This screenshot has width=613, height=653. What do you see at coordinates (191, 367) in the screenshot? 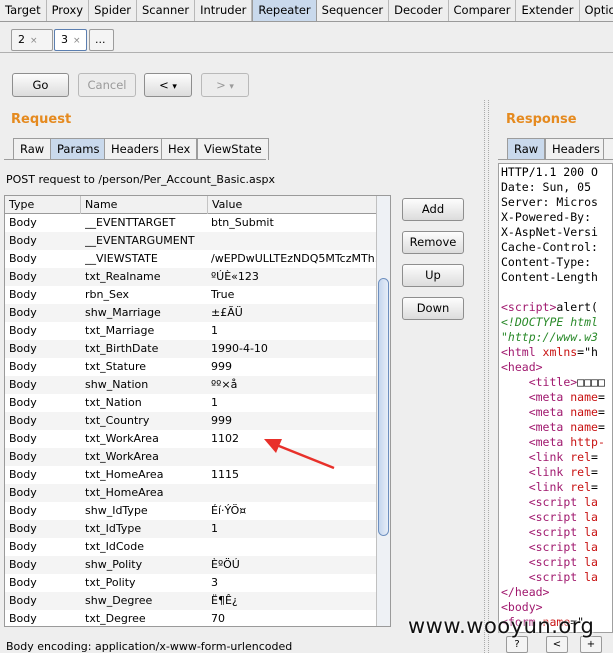
I see `table-row: Body txt_Stature 999` at bounding box center [191, 367].